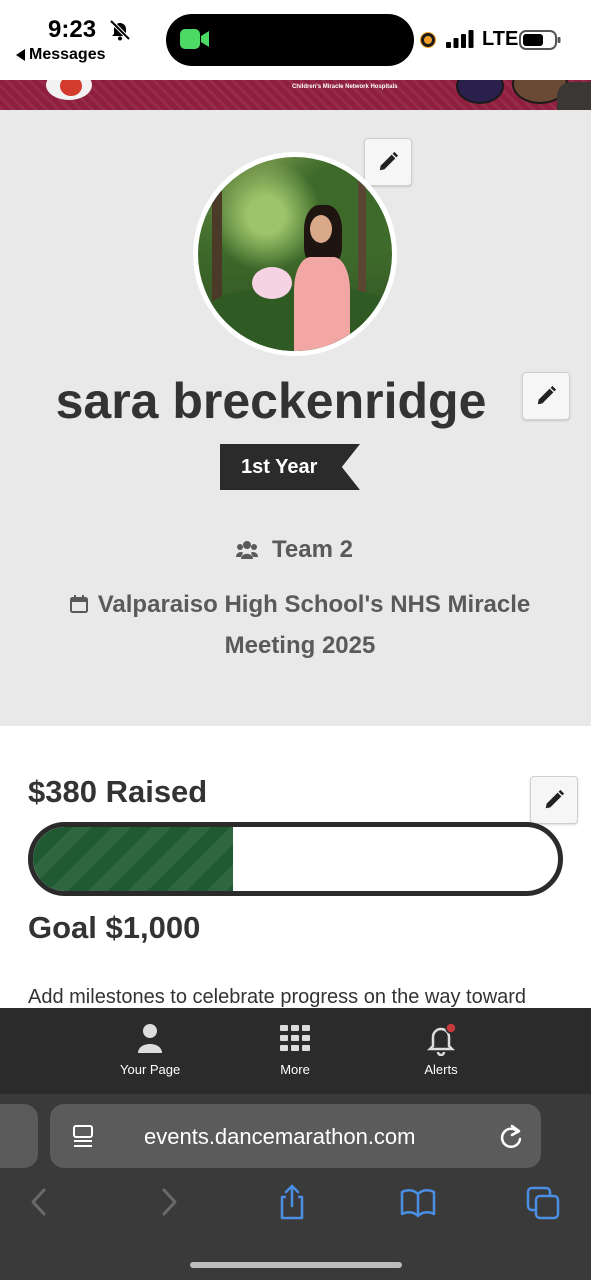 Image resolution: width=591 pixels, height=1280 pixels. I want to click on progress-fill, so click(133, 859).